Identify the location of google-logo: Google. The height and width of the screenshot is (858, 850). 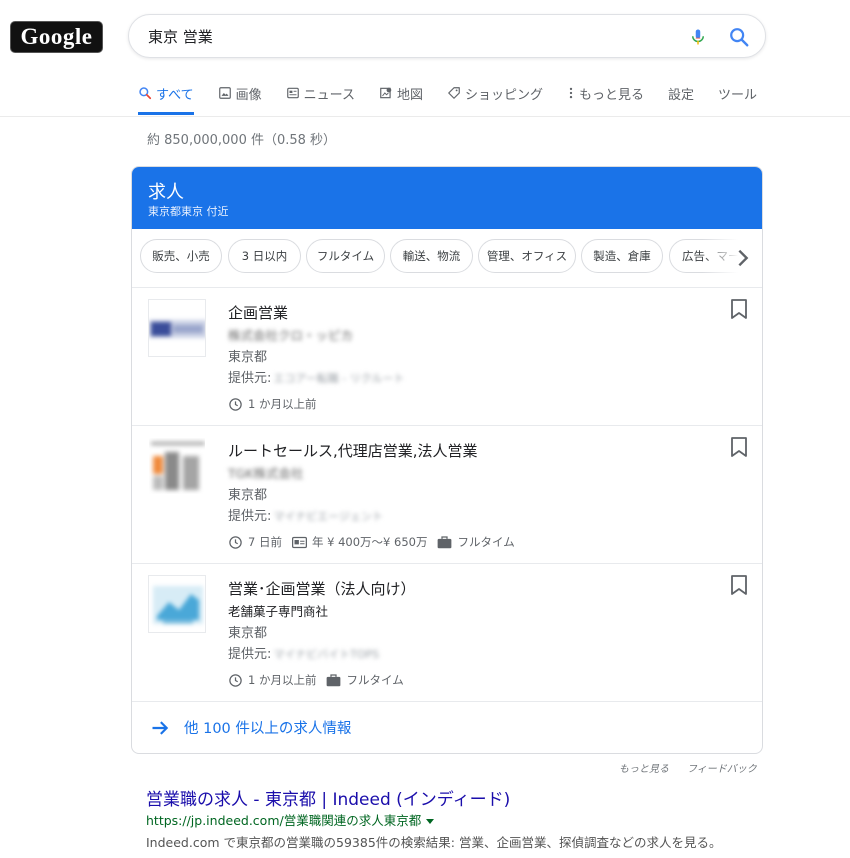
(56, 37).